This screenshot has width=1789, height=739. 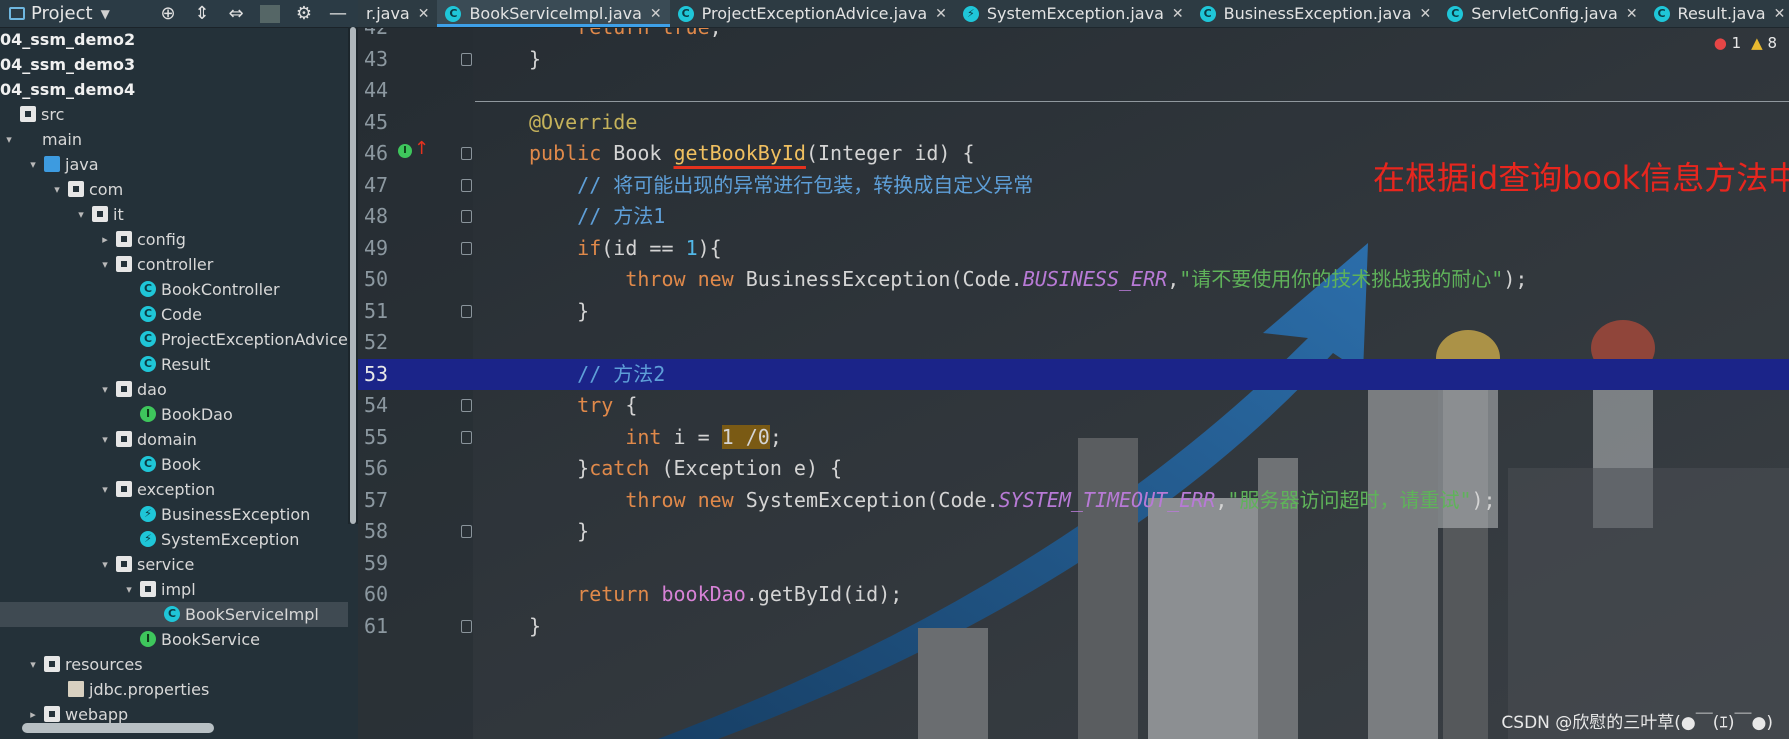 I want to click on tree-item: C ProjectExceptionAdvice, so click(x=174, y=339).